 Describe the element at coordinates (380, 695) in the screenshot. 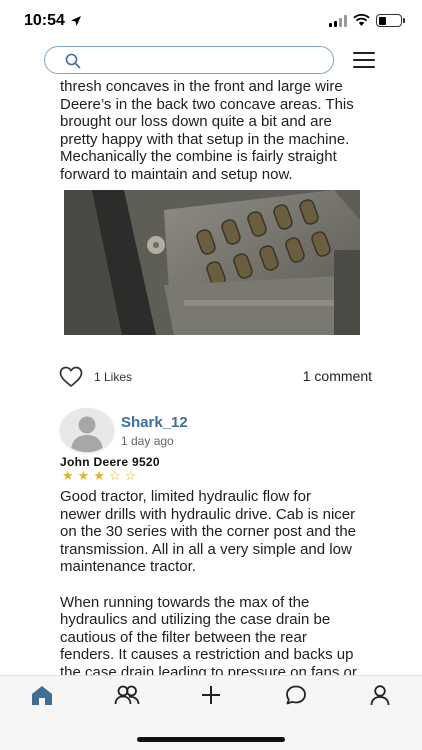

I see `profile-icon` at that location.